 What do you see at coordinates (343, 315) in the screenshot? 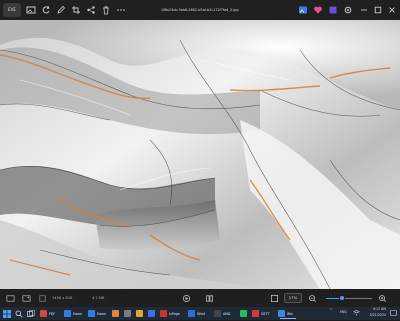
I see `language-indicator: ENG` at bounding box center [343, 315].